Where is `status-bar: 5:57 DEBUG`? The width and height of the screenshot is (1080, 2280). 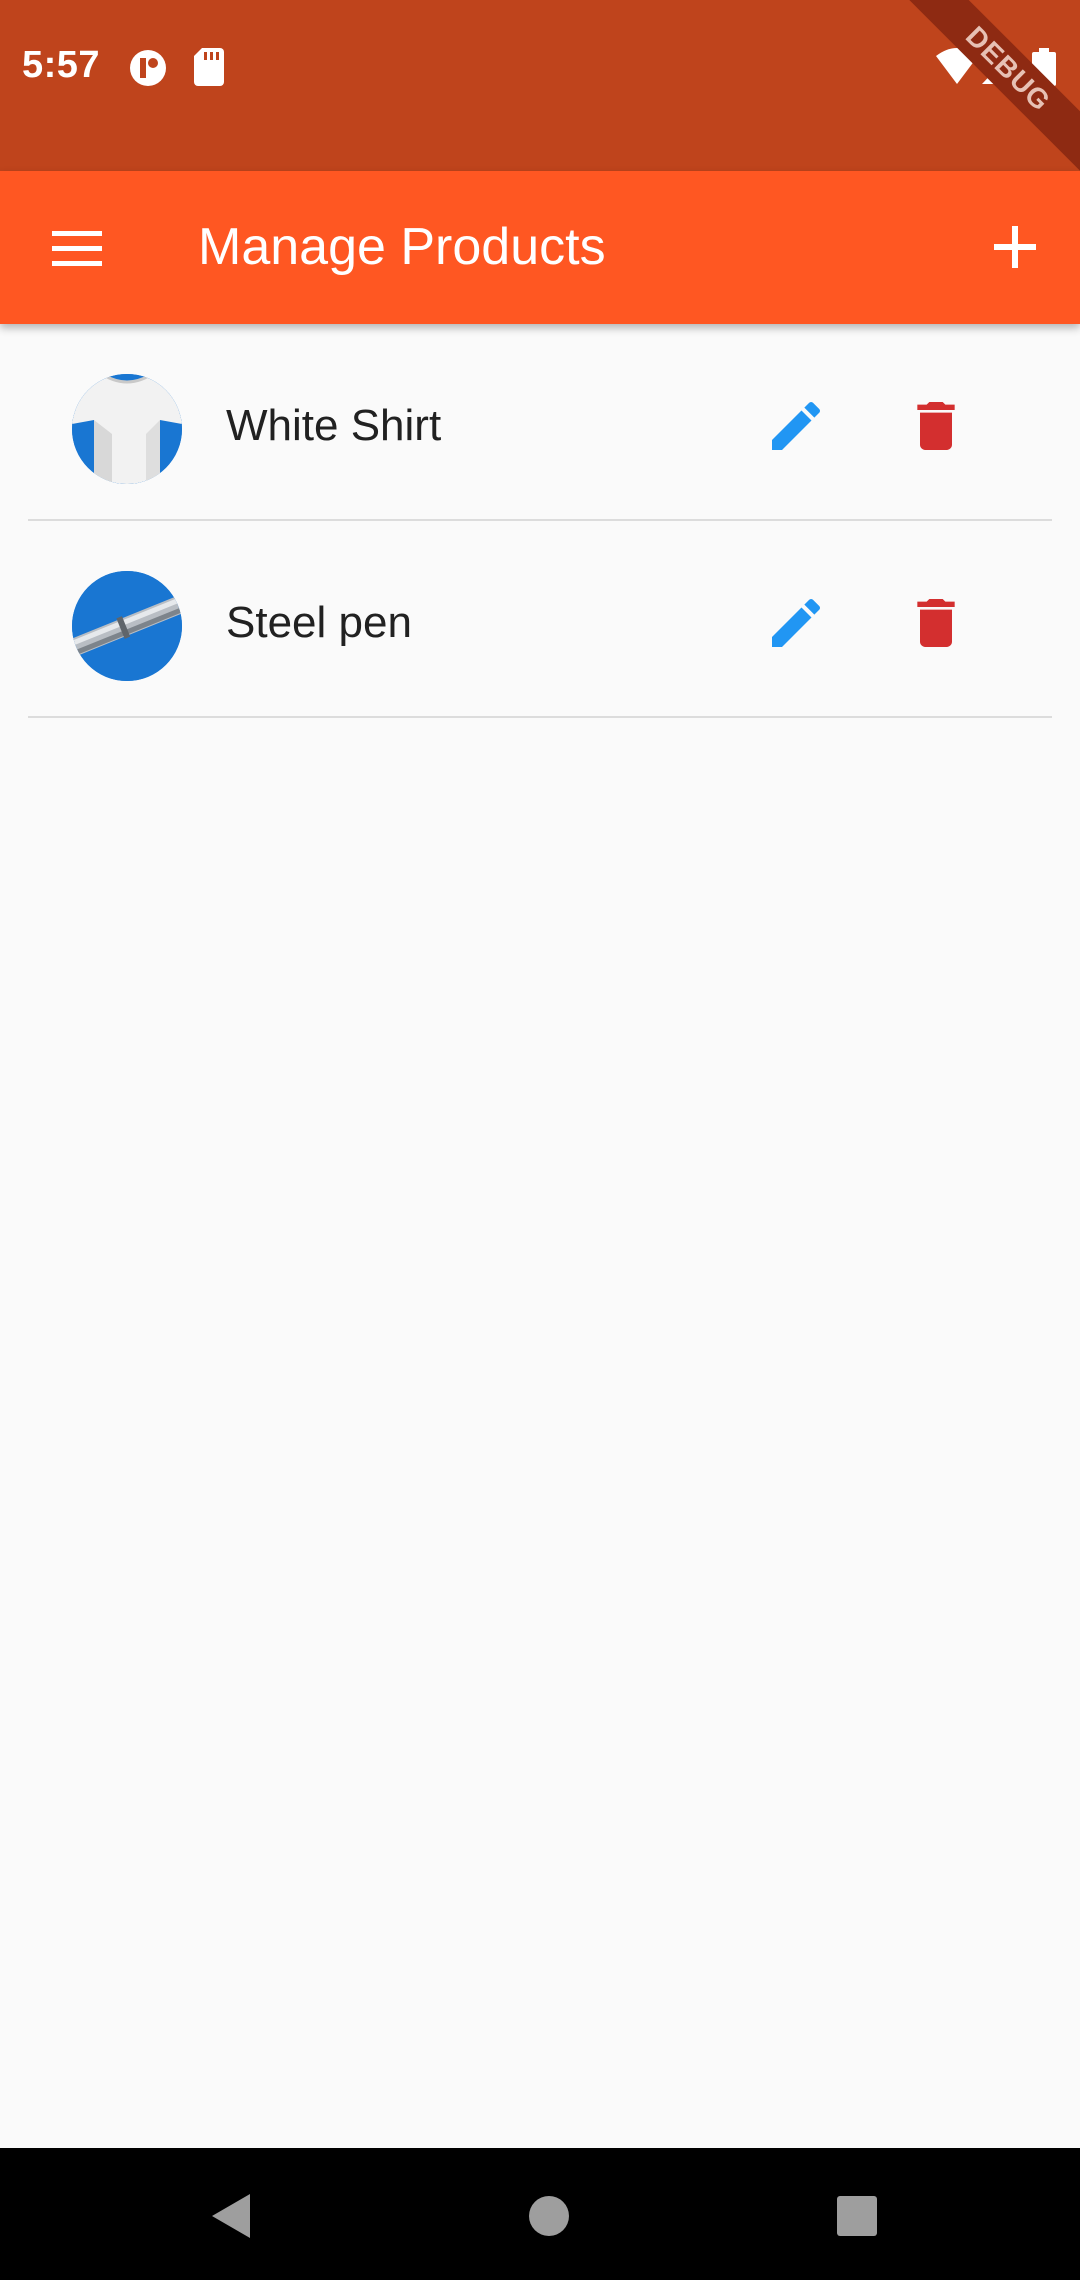 status-bar: 5:57 DEBUG is located at coordinates (540, 98).